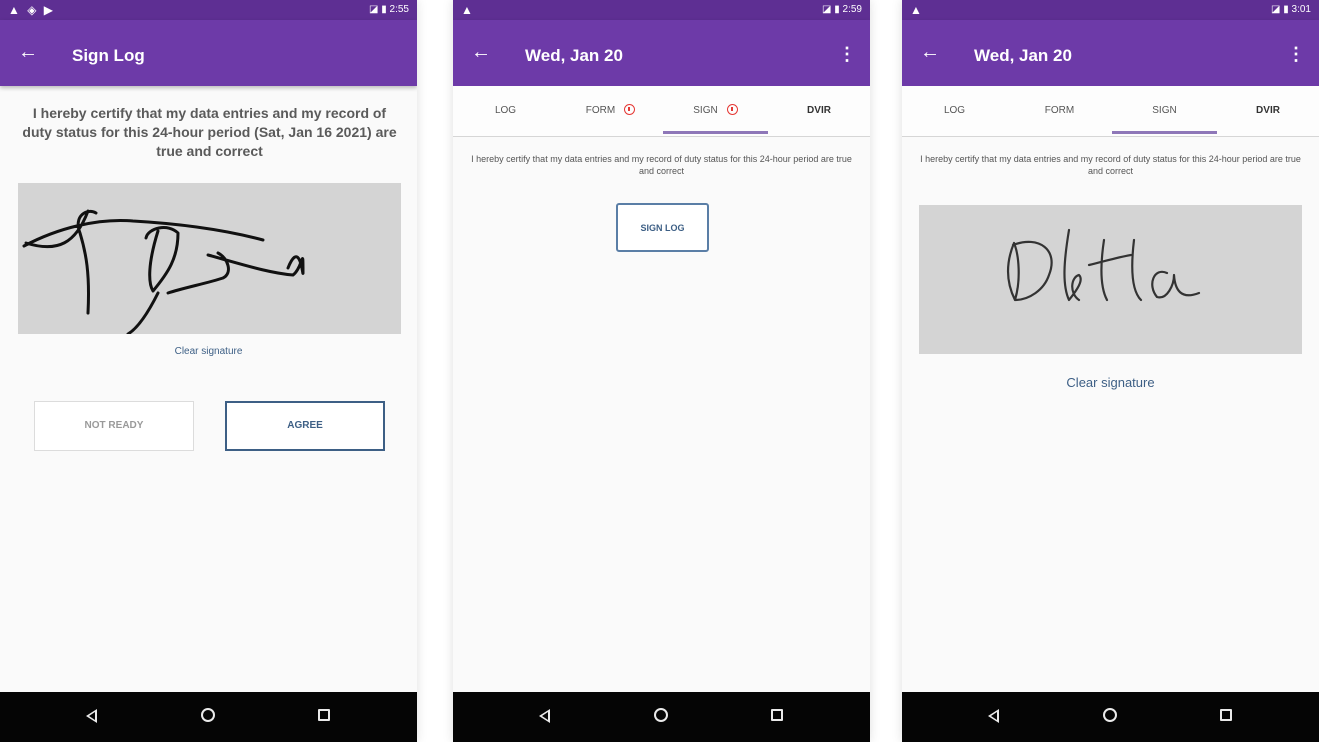 Image resolution: width=1319 pixels, height=742 pixels. What do you see at coordinates (305, 426) in the screenshot?
I see `agree-button: AGREE` at bounding box center [305, 426].